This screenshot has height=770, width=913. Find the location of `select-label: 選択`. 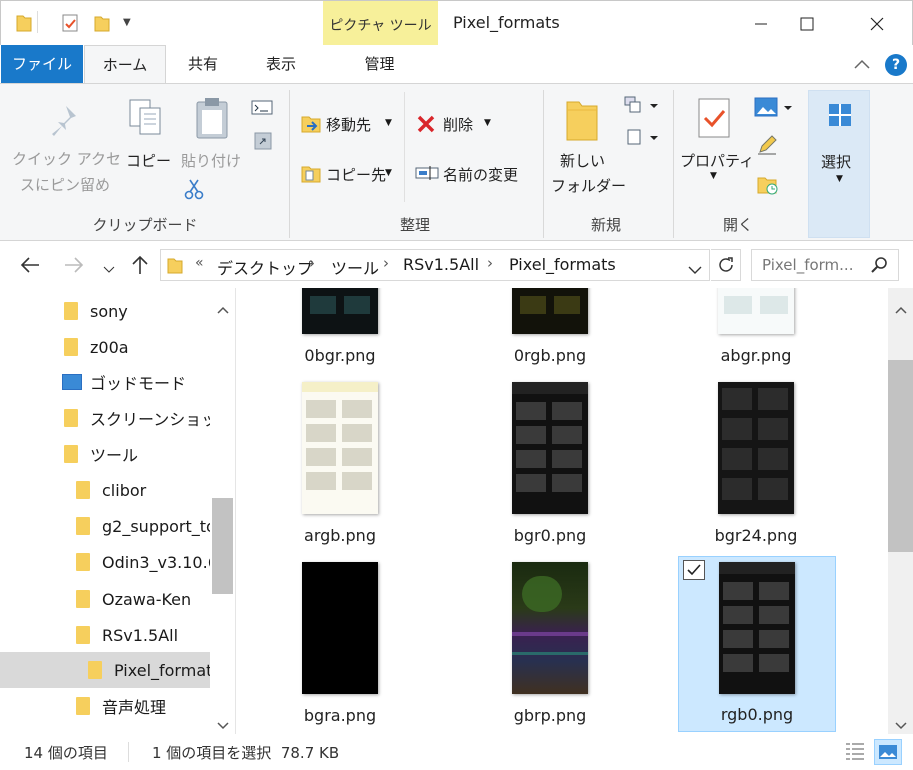

select-label: 選択 is located at coordinates (836, 162).